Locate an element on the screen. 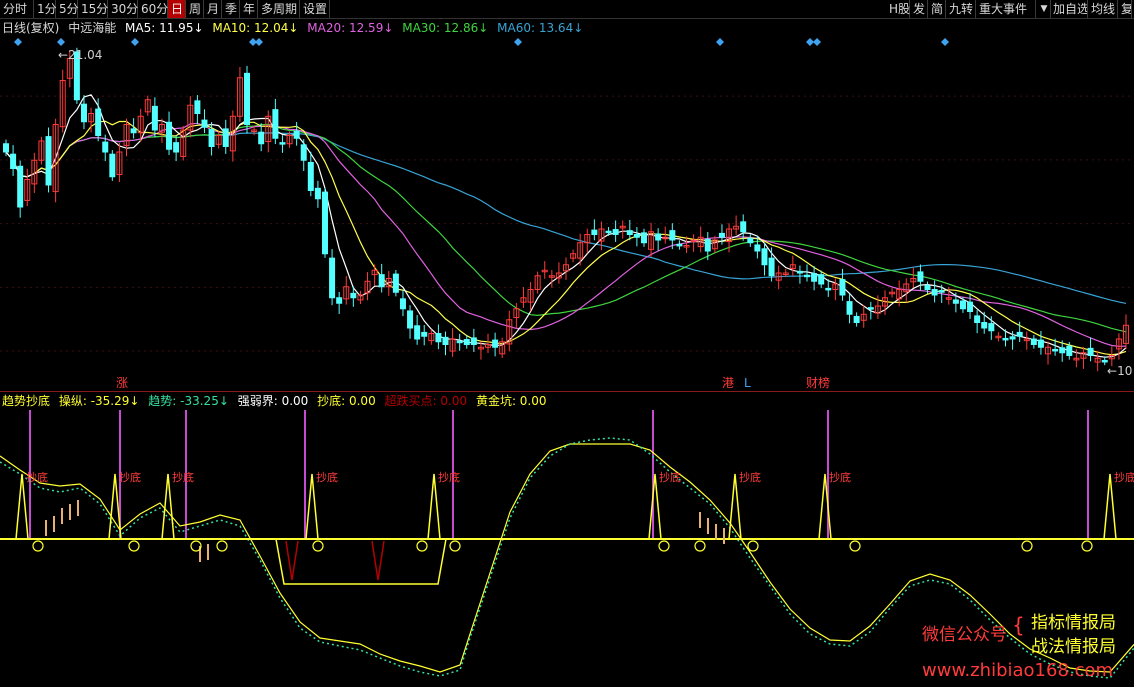  chaodie-value: 超跌买点: 0.00 is located at coordinates (426, 401).